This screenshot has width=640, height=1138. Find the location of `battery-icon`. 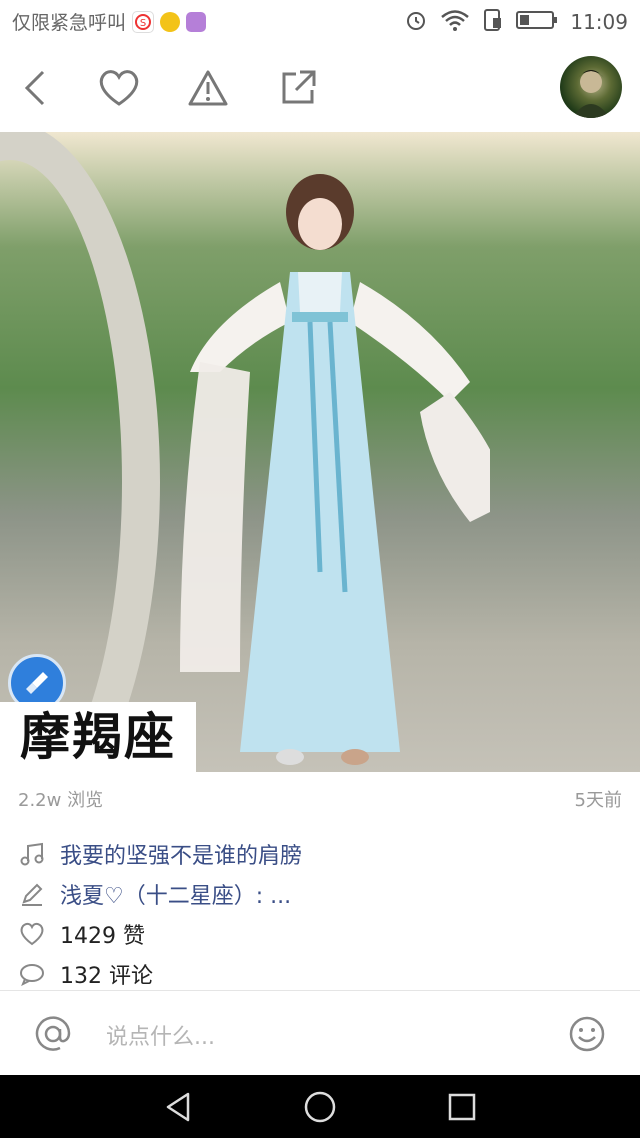

battery-icon is located at coordinates (537, 22).